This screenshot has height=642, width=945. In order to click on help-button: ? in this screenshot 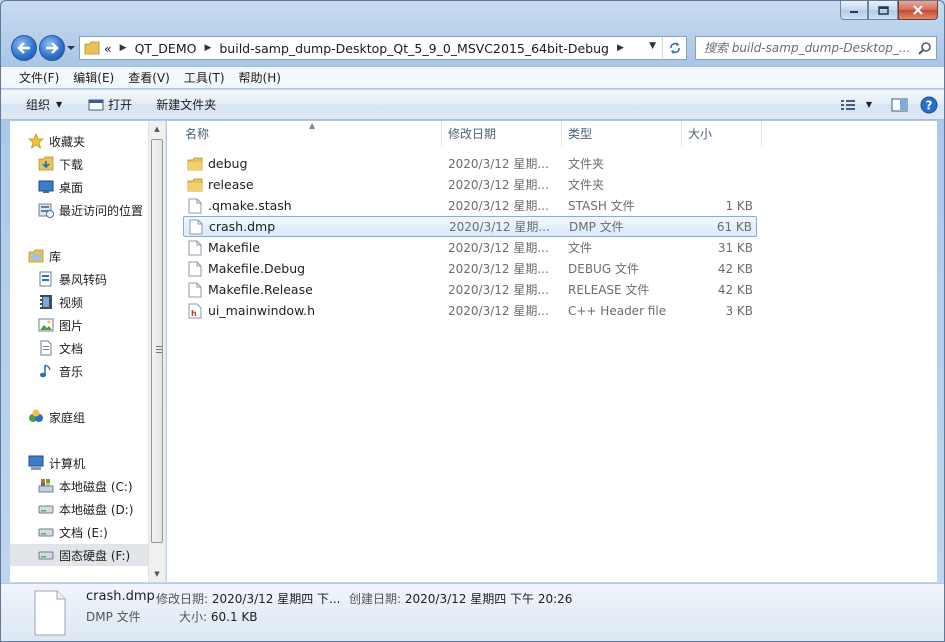, I will do `click(928, 104)`.